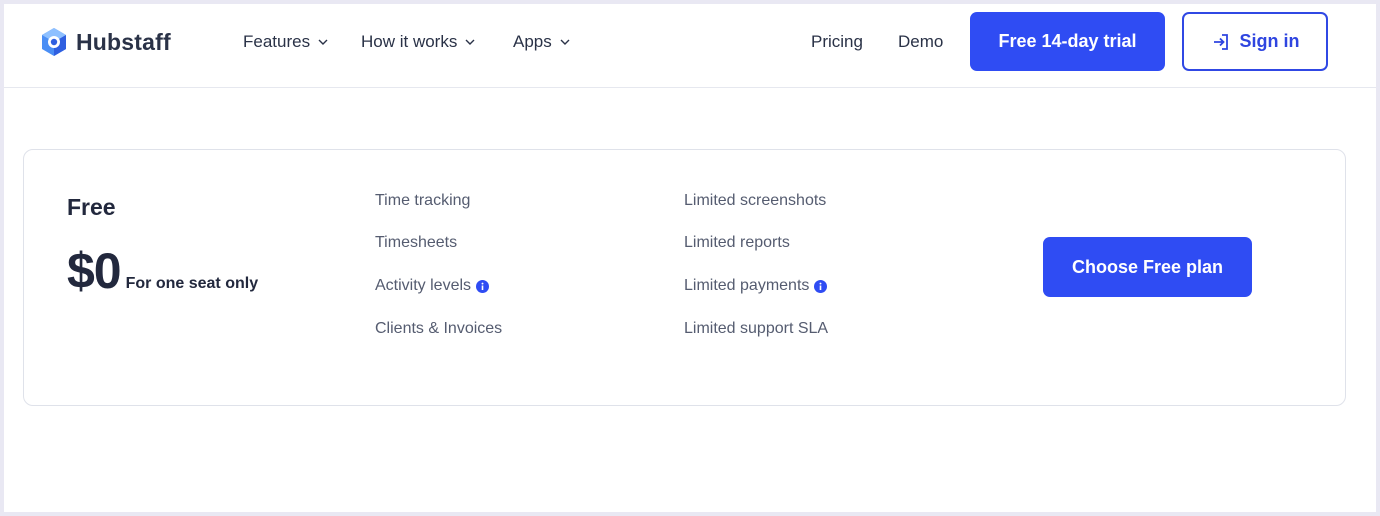 The height and width of the screenshot is (516, 1380). Describe the element at coordinates (192, 283) in the screenshot. I see `plan-price-note: For one seat only` at that location.